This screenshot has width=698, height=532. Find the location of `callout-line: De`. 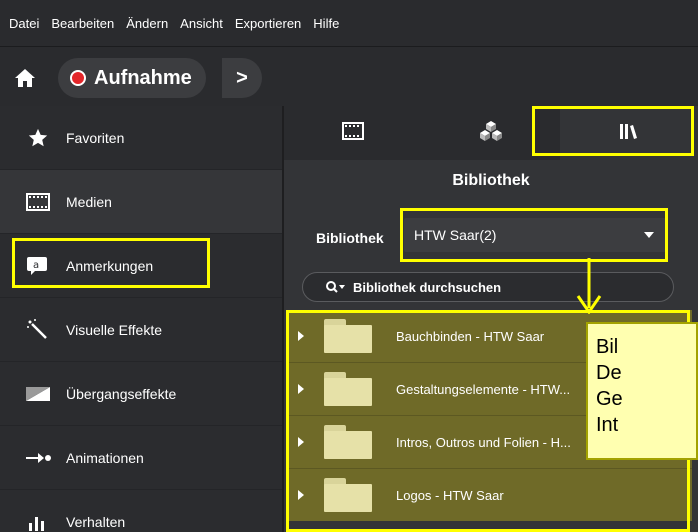

callout-line: De is located at coordinates (609, 373).